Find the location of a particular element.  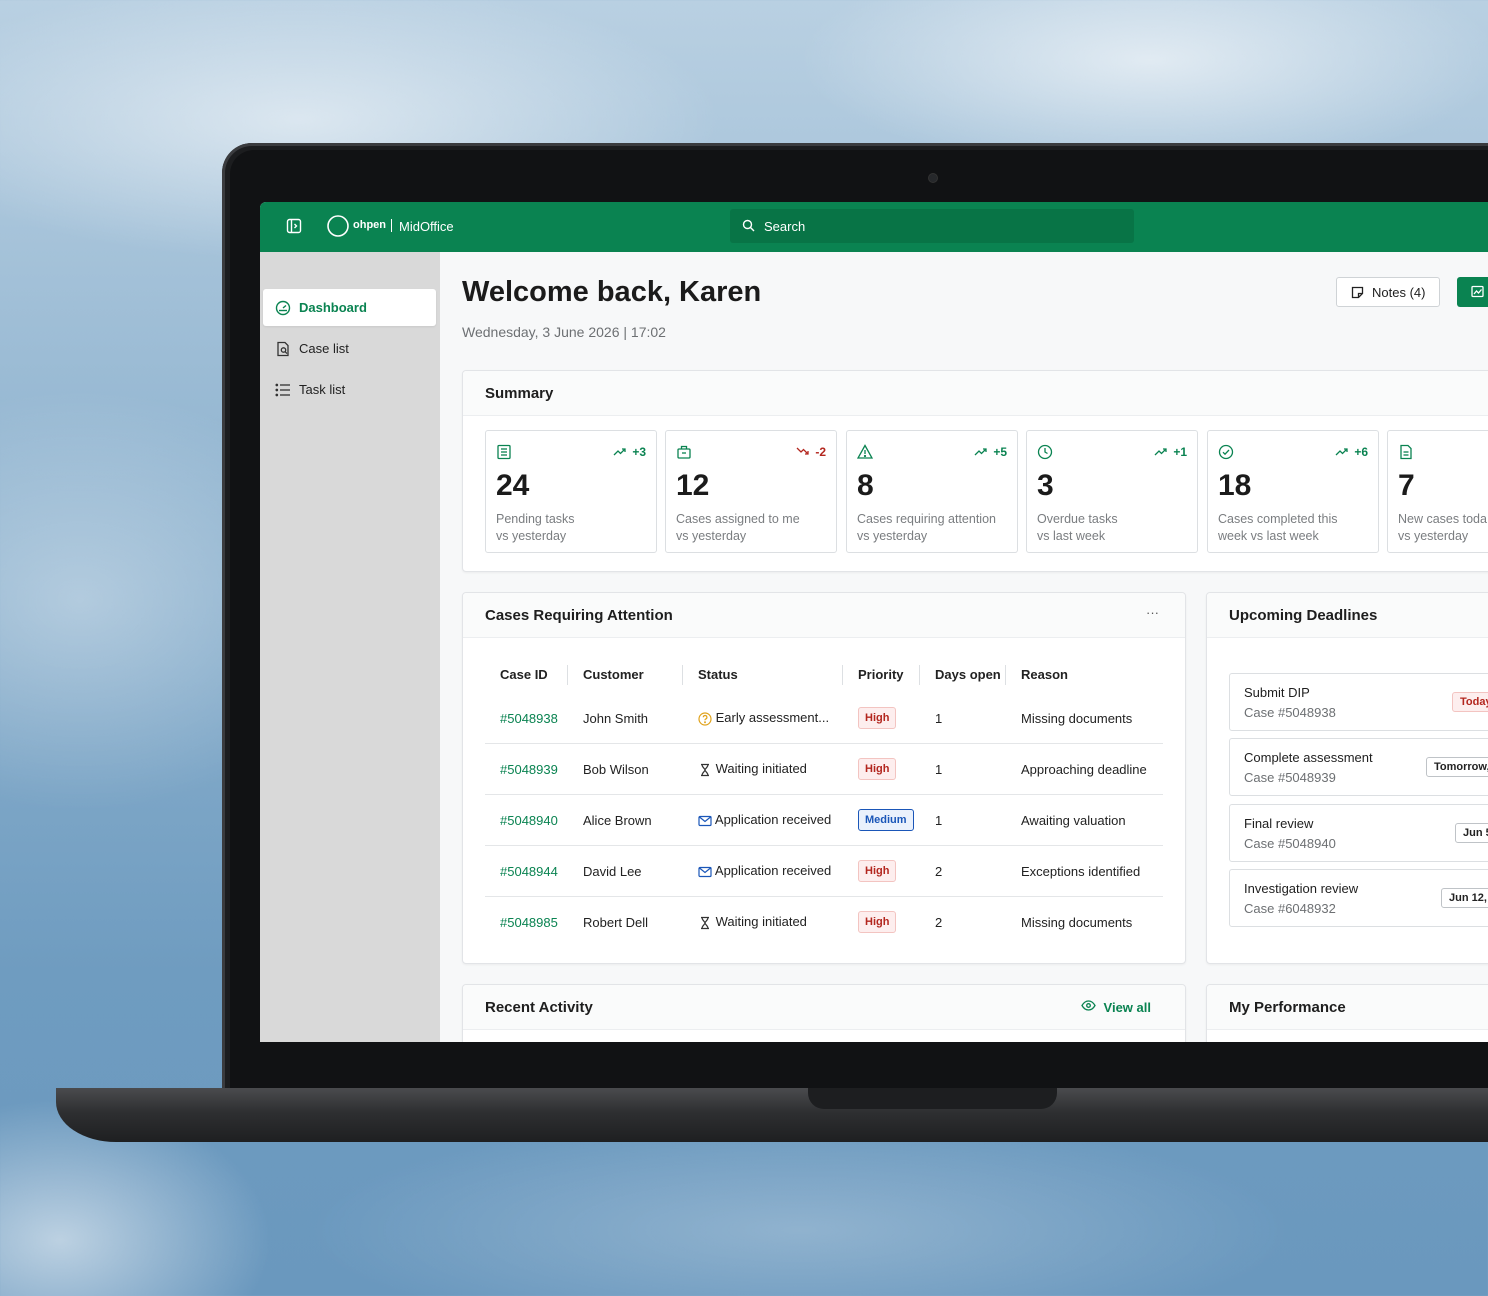

logo-circle-icon is located at coordinates (338, 228).